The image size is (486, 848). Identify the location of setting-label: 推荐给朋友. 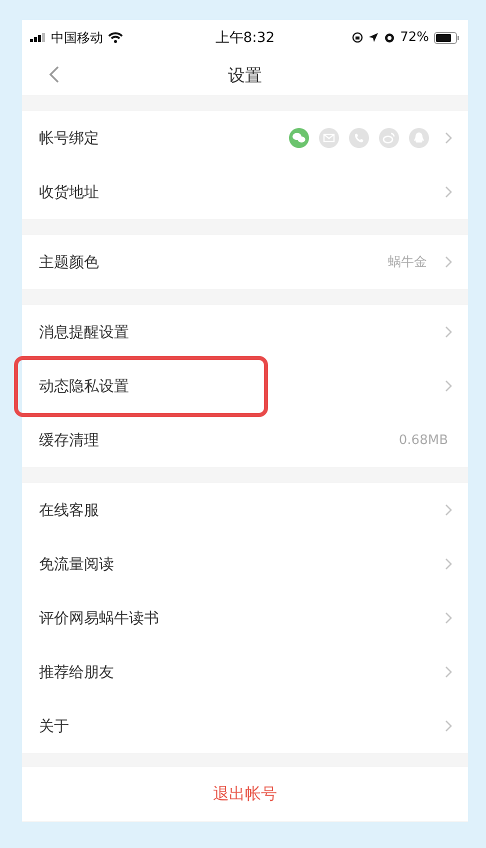
(76, 672).